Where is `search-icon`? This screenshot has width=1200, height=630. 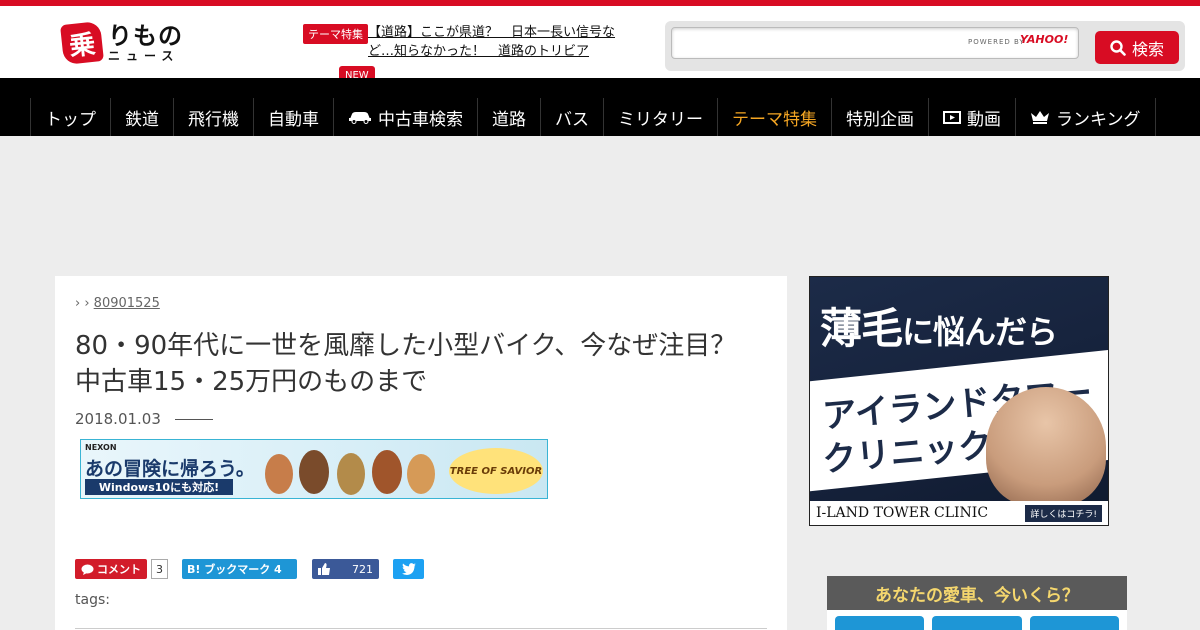 search-icon is located at coordinates (1118, 47).